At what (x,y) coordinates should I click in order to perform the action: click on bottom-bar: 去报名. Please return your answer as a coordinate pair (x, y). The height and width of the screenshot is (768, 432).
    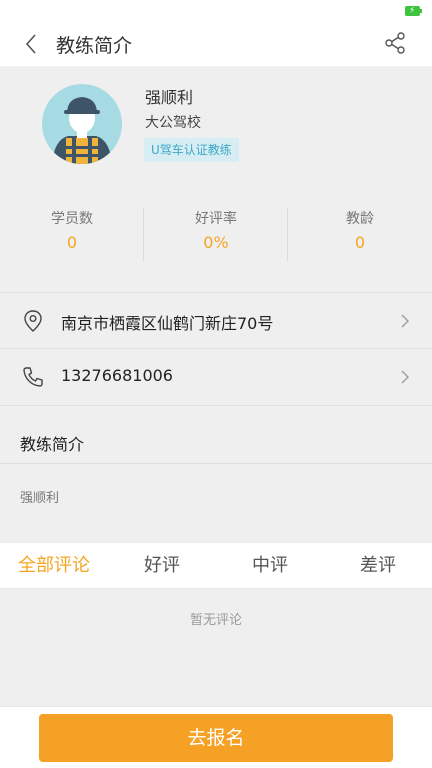
    Looking at the image, I should click on (216, 737).